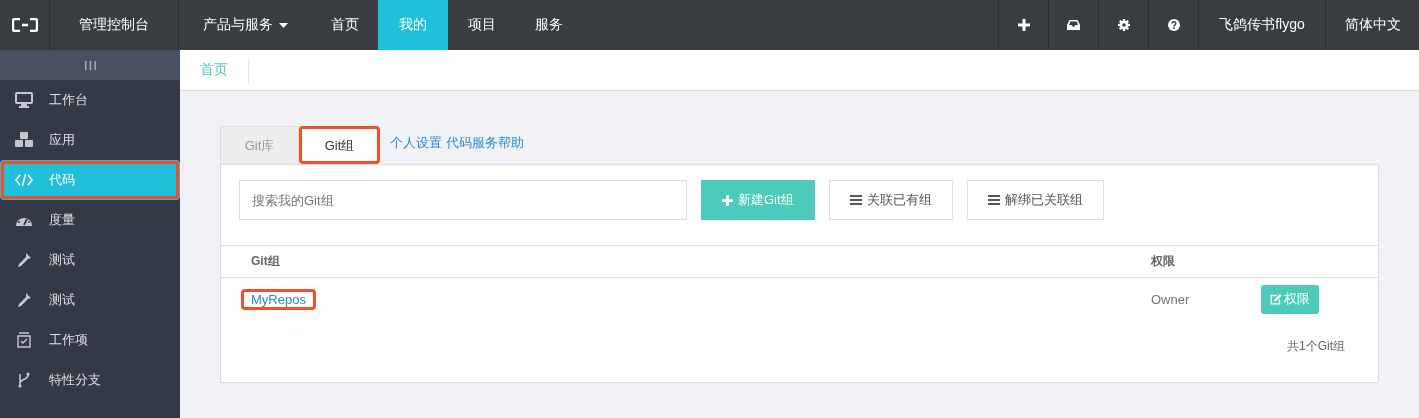  I want to click on tab: Git组, so click(339, 145).